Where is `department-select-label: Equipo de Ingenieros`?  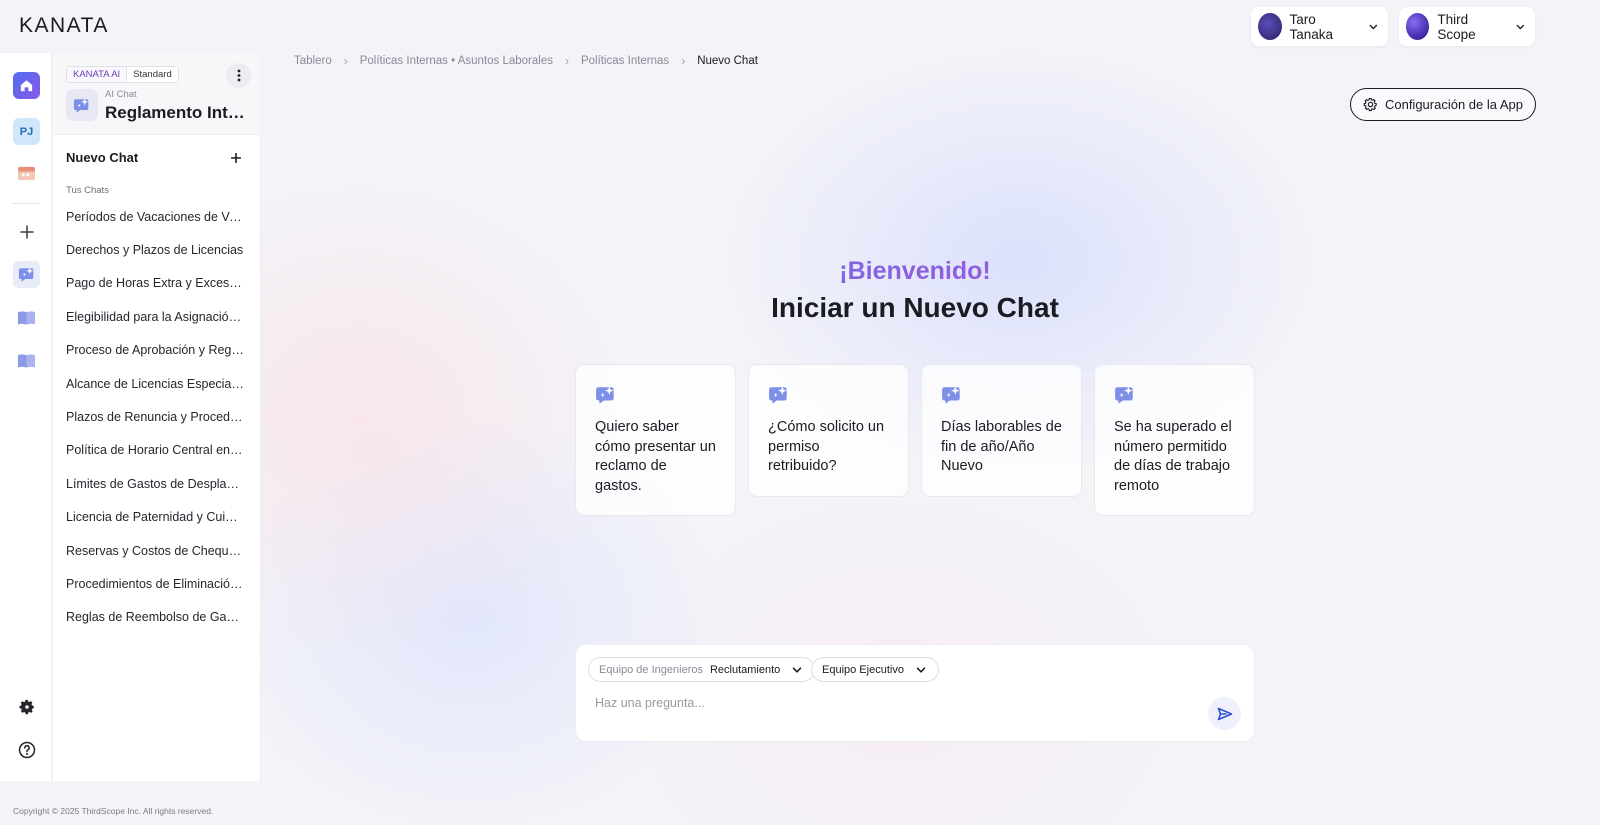 department-select-label: Equipo de Ingenieros is located at coordinates (651, 669).